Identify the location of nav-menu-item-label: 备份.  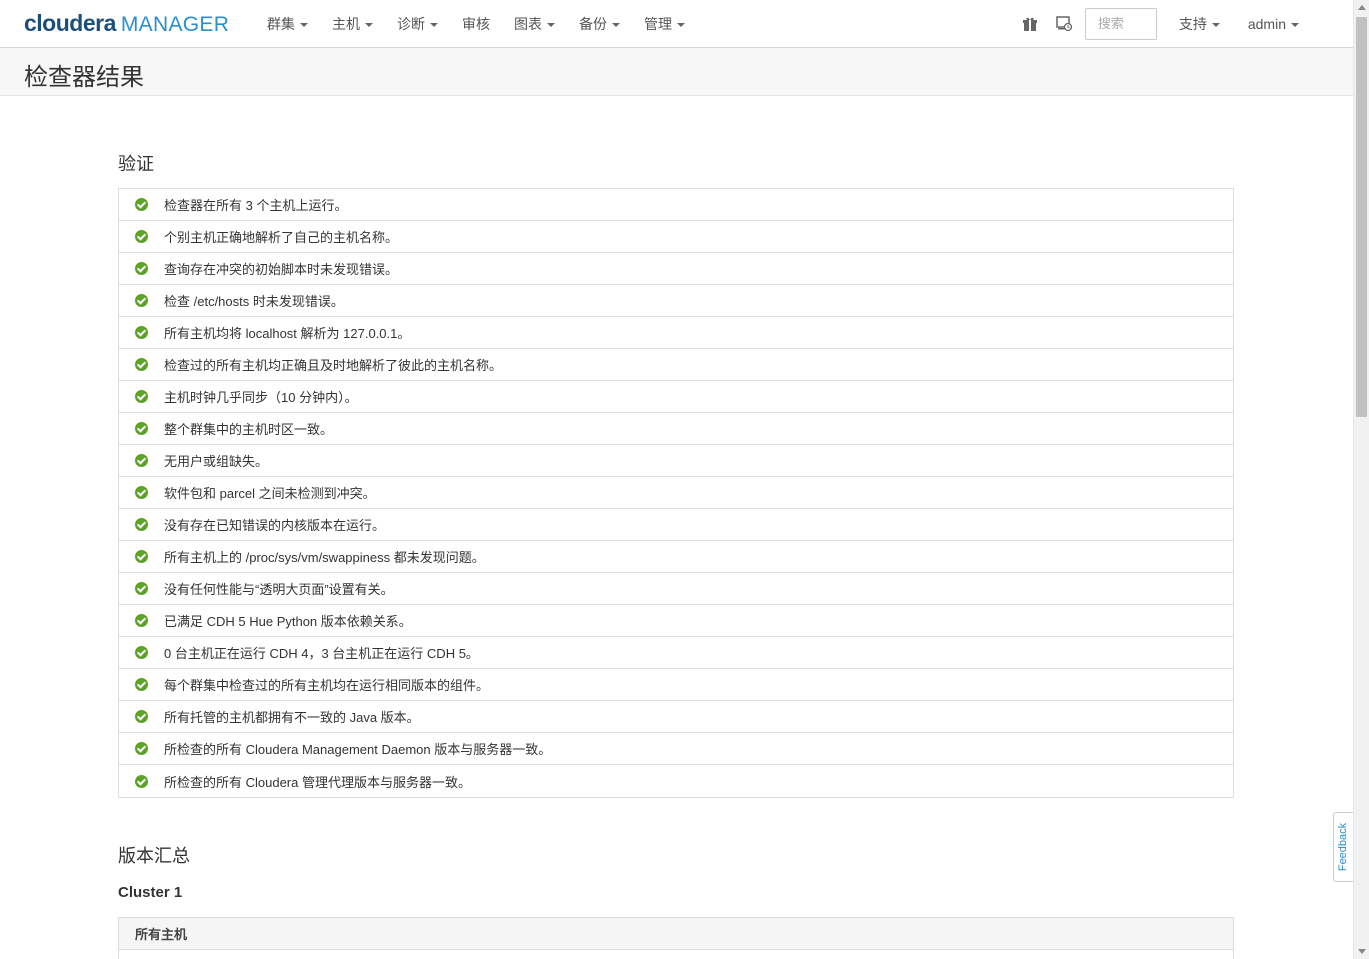
(593, 23).